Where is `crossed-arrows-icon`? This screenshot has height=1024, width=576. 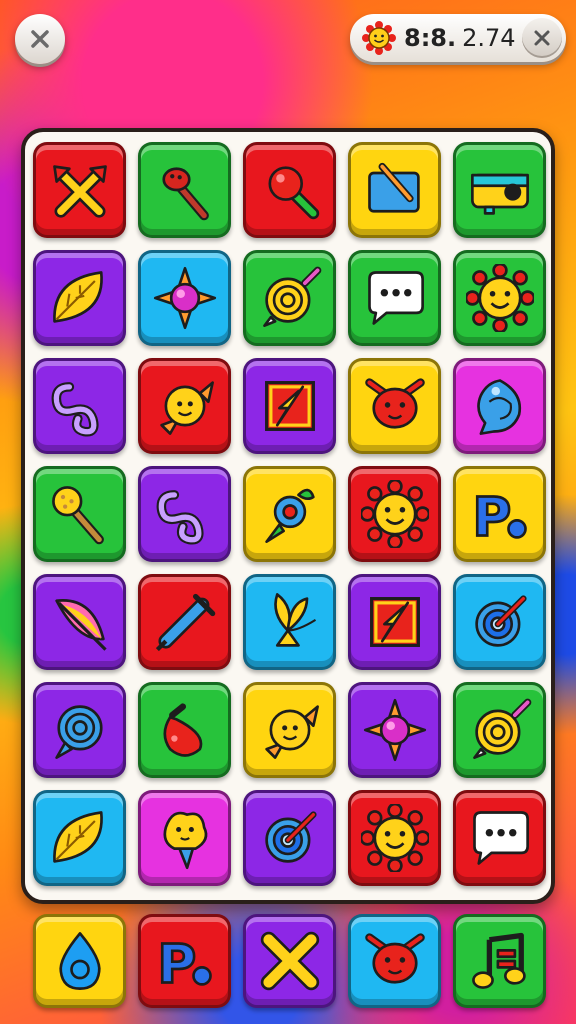
crossed-arrows-icon is located at coordinates (79, 191).